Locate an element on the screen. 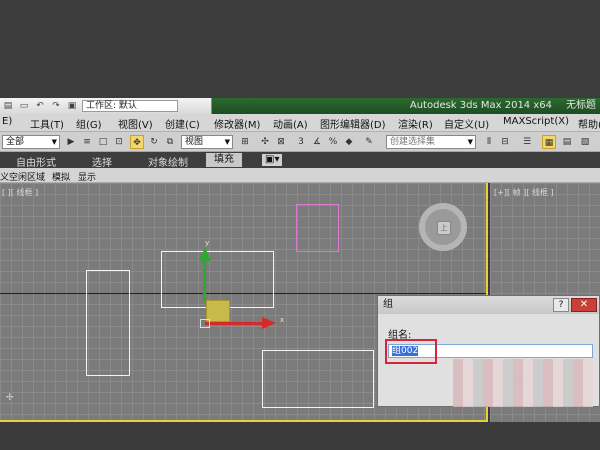 Image resolution: width=600 pixels, height=450 pixels. rectangle-object-pink is located at coordinates (317, 228).